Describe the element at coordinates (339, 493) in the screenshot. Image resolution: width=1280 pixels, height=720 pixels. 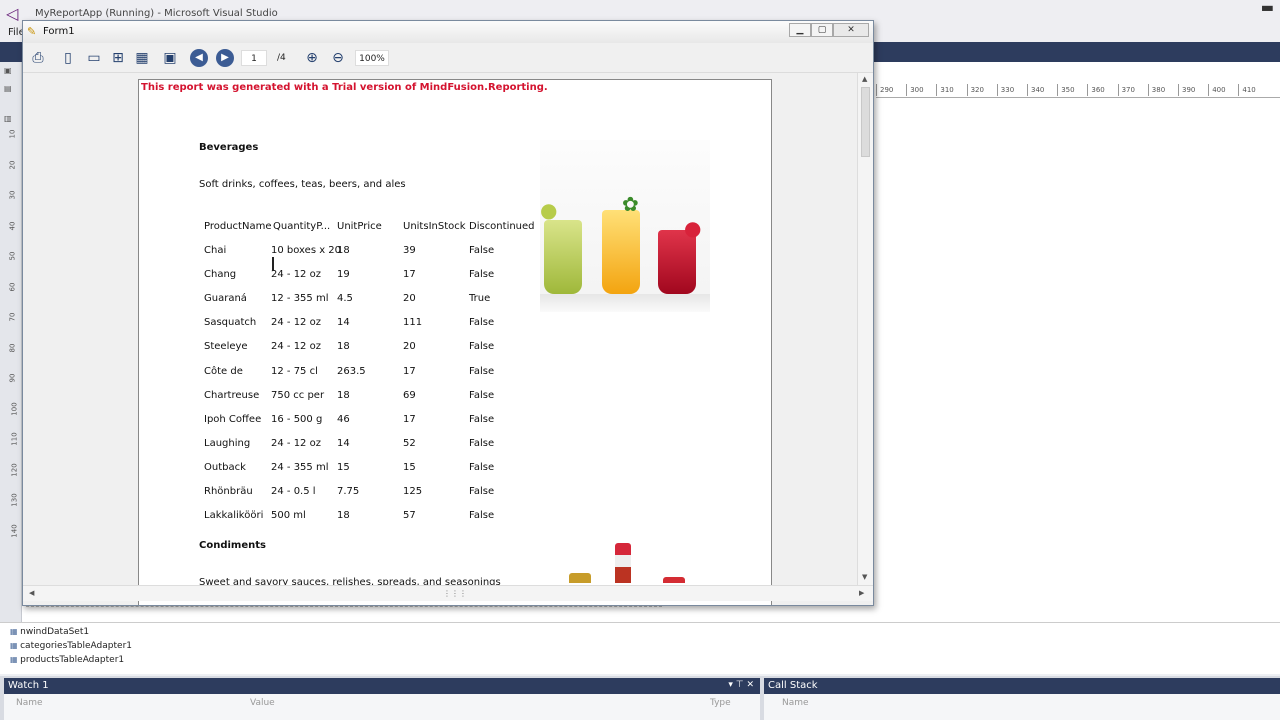
I see `table-row: Rhönbräu 24 - 0.5 l 7.75 125 False` at that location.